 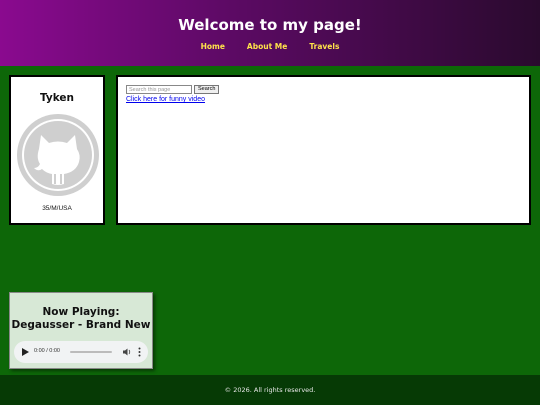 I want to click on search-input, so click(x=159, y=89).